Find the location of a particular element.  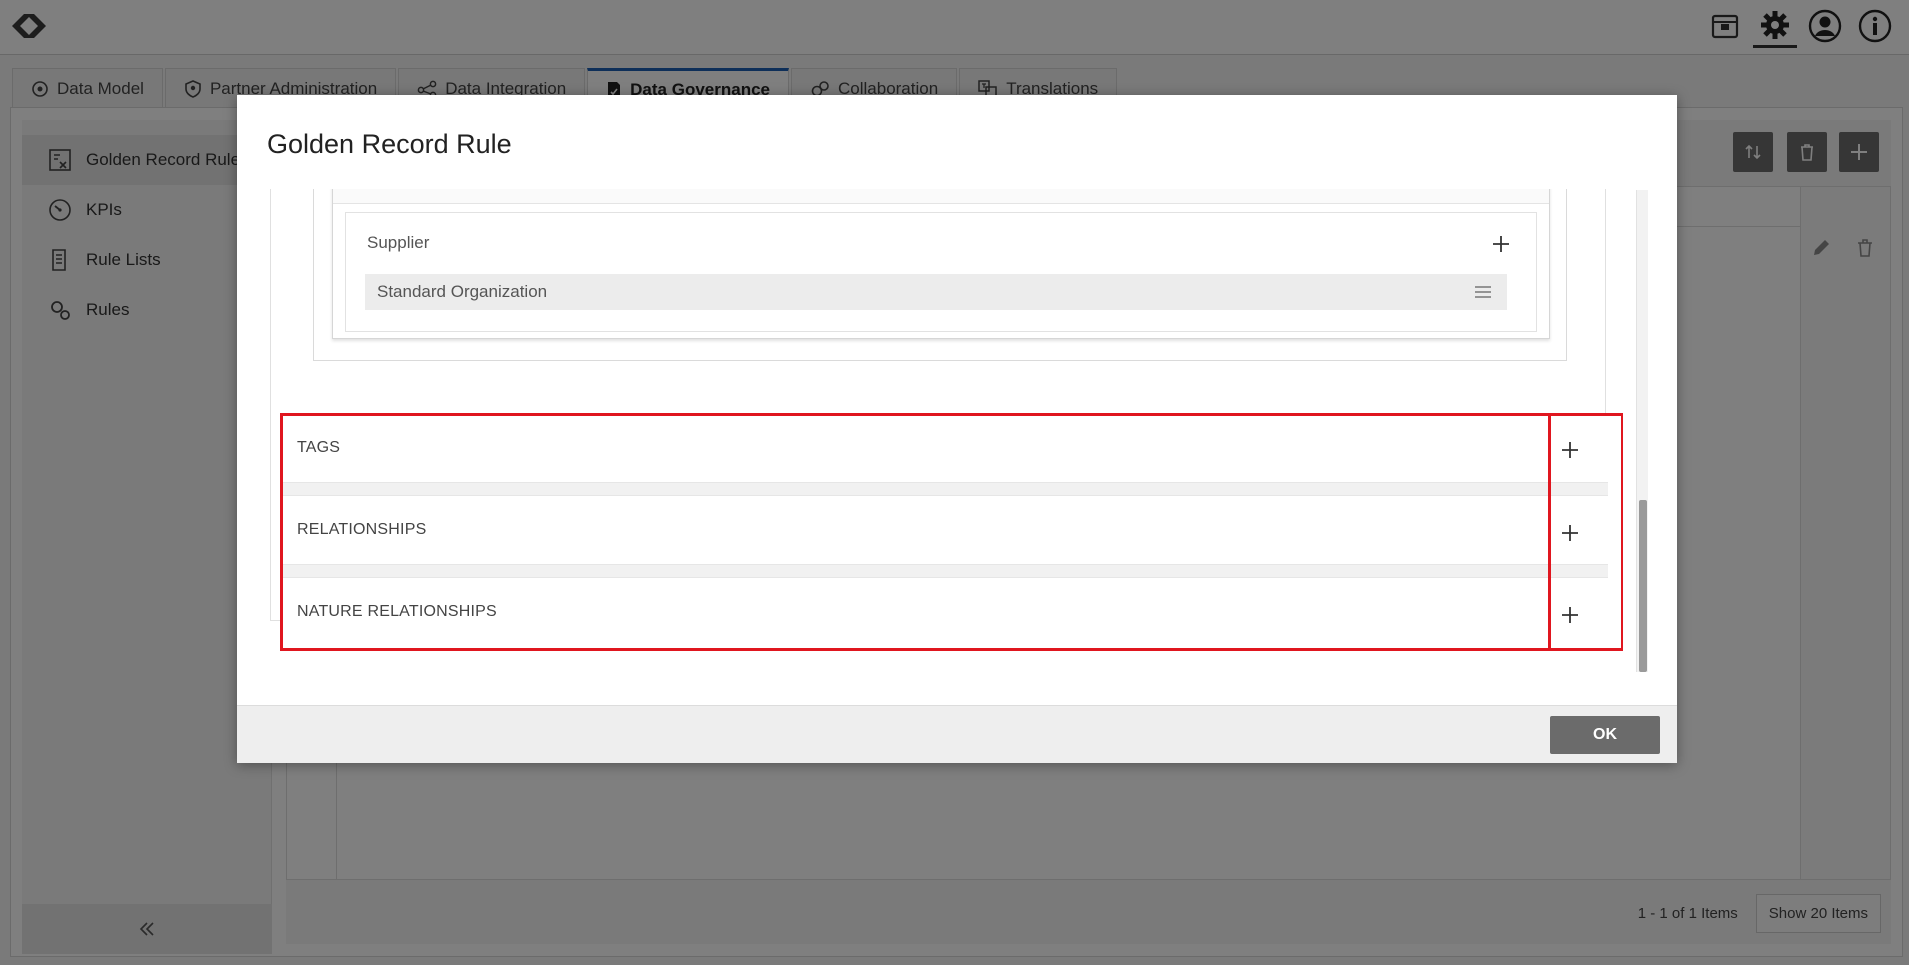

plus-icon is located at coordinates (1501, 244).